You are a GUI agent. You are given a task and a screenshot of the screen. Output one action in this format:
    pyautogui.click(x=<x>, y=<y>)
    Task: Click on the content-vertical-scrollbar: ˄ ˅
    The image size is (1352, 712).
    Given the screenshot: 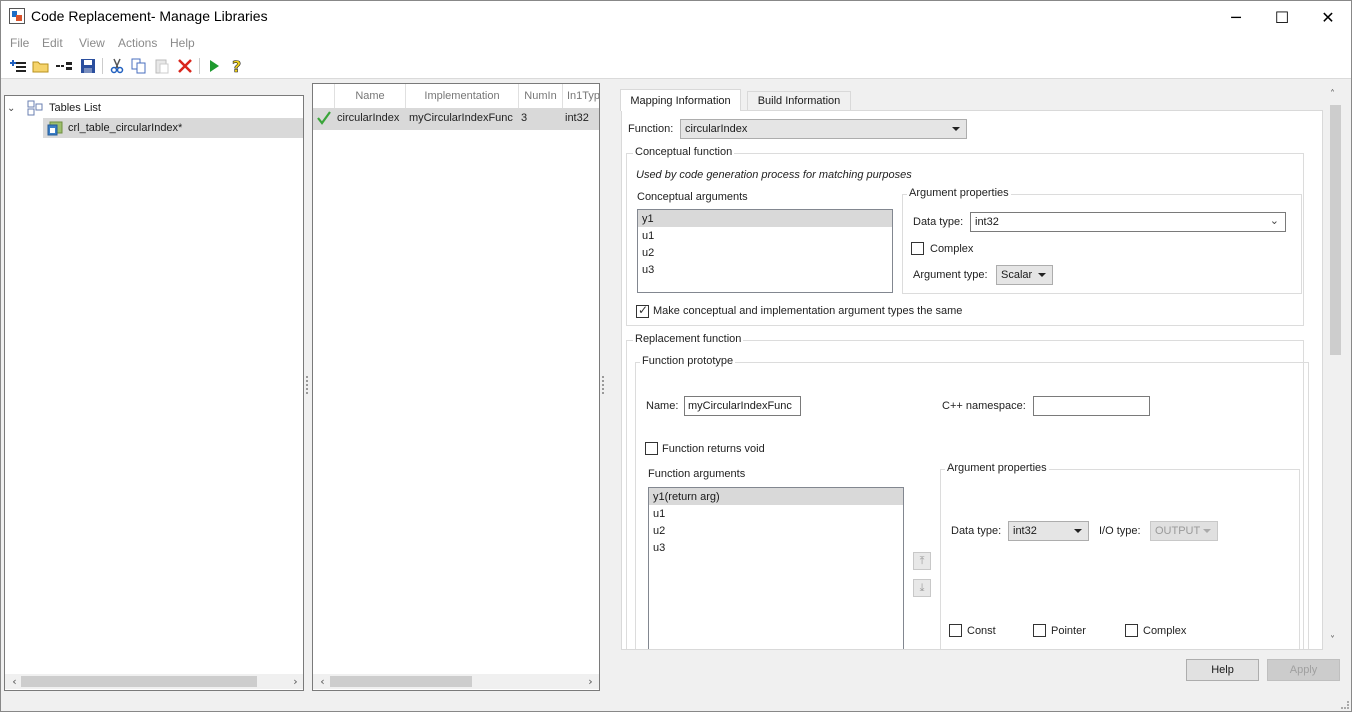 What is the action you would take?
    pyautogui.click(x=1335, y=369)
    